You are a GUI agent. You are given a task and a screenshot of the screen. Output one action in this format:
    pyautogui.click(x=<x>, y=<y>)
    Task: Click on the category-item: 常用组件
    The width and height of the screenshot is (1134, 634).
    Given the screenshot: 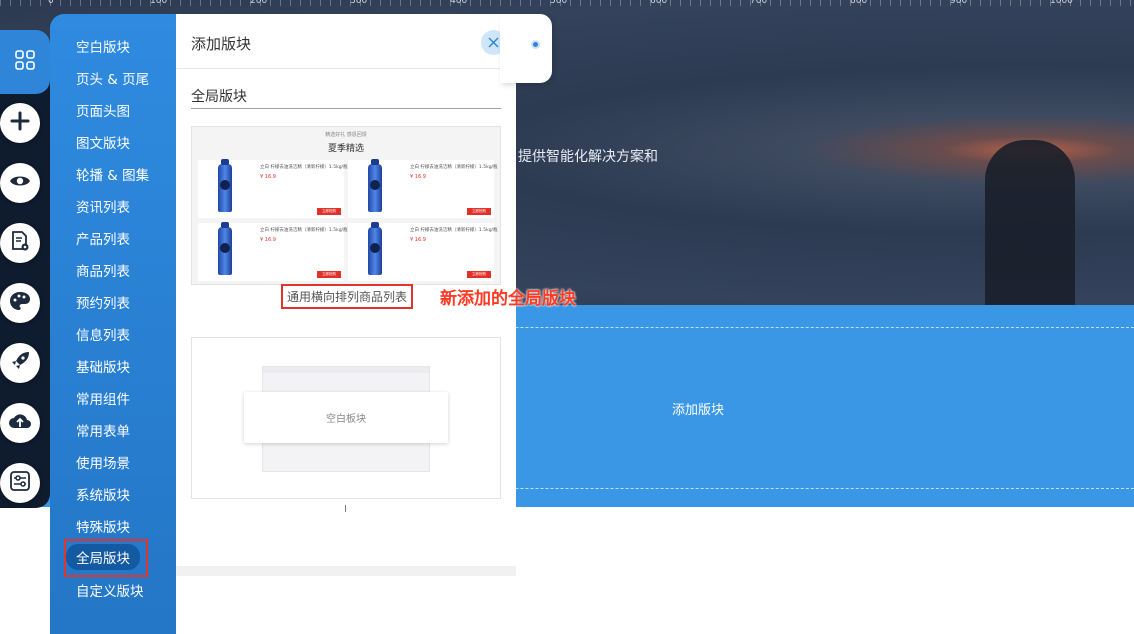 What is the action you would take?
    pyautogui.click(x=103, y=398)
    